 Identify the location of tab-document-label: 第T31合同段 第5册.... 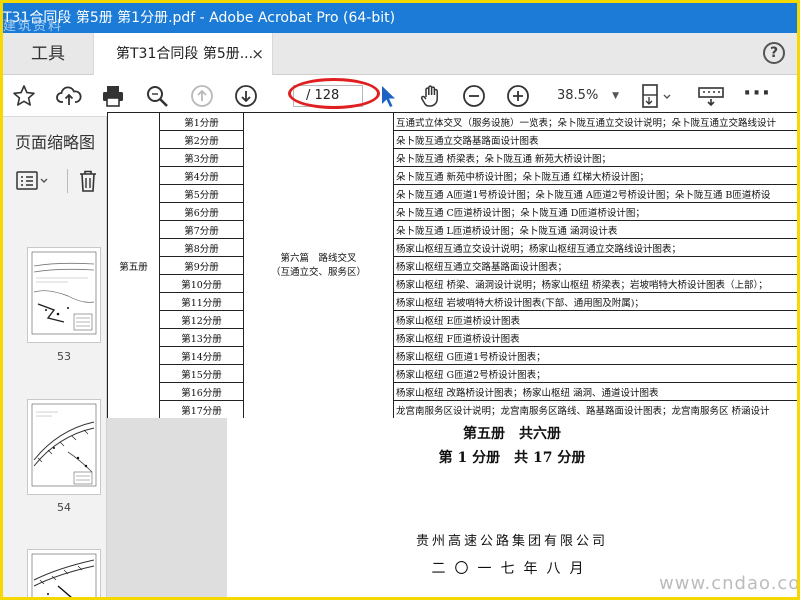
(185, 54).